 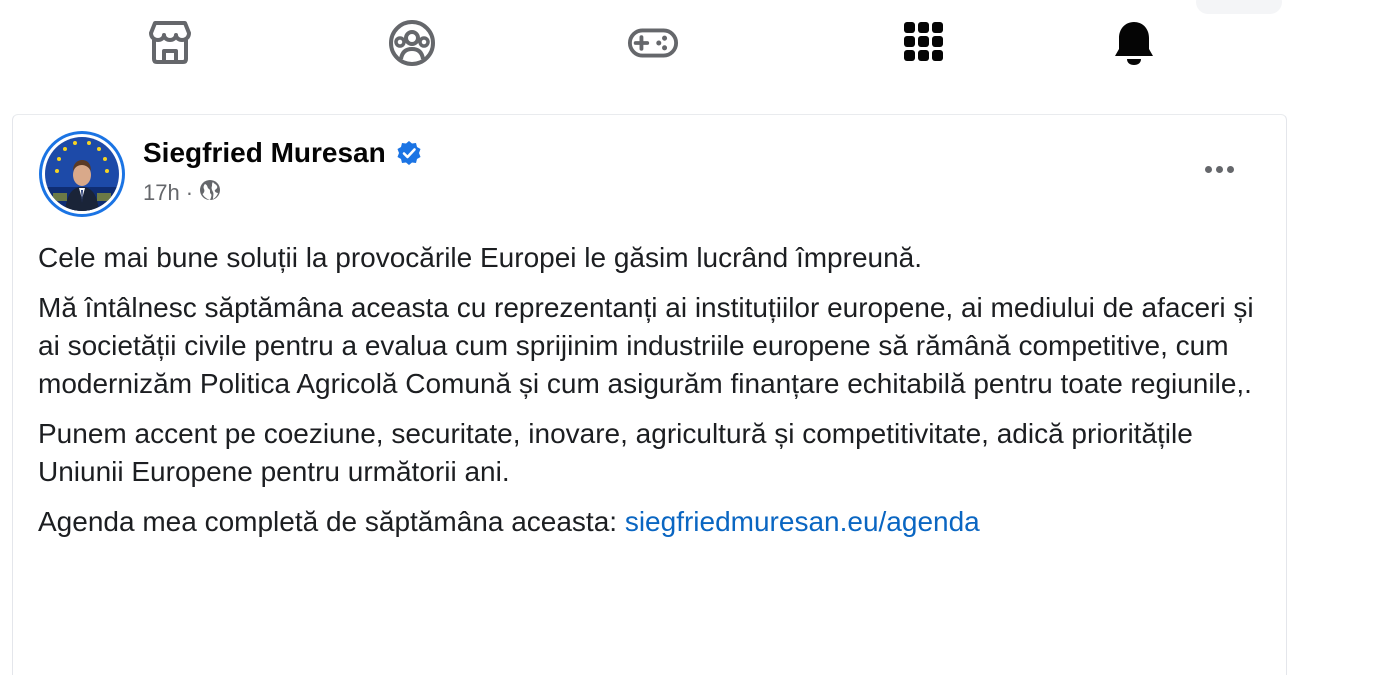 What do you see at coordinates (161, 193) in the screenshot?
I see `post-timestamp: 17h` at bounding box center [161, 193].